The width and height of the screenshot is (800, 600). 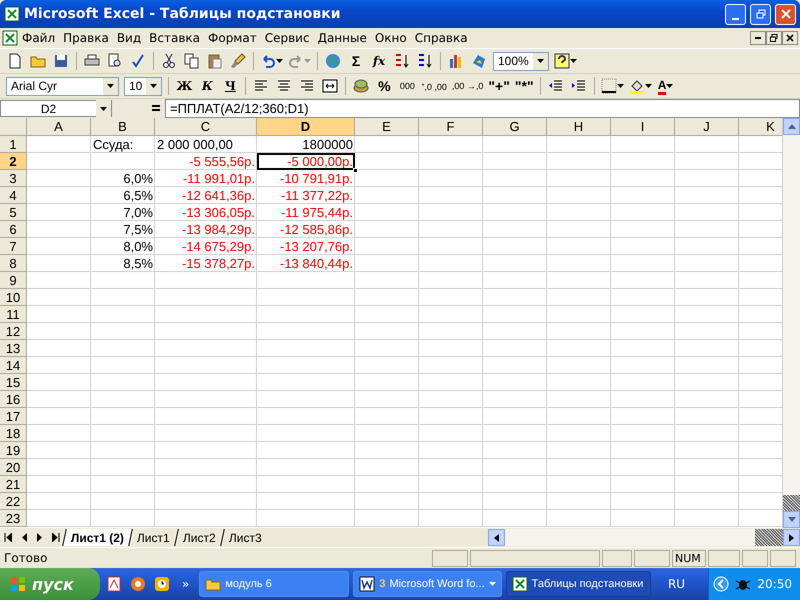 What do you see at coordinates (13, 314) in the screenshot?
I see `row-header: 11` at bounding box center [13, 314].